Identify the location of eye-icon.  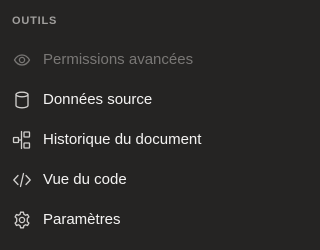
(22, 60).